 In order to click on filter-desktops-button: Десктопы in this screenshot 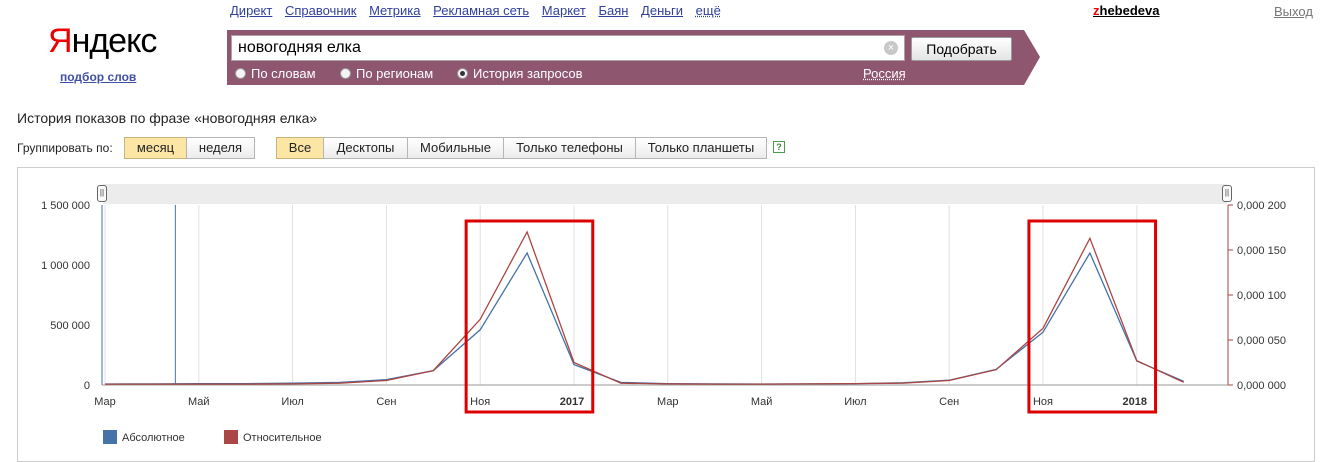, I will do `click(365, 148)`.